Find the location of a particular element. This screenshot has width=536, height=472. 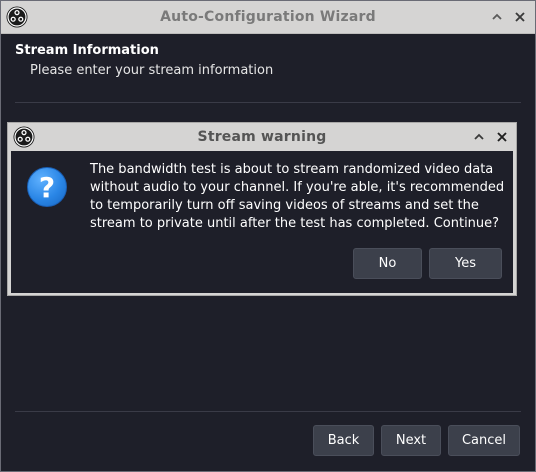

yes-button: Yes is located at coordinates (465, 263).